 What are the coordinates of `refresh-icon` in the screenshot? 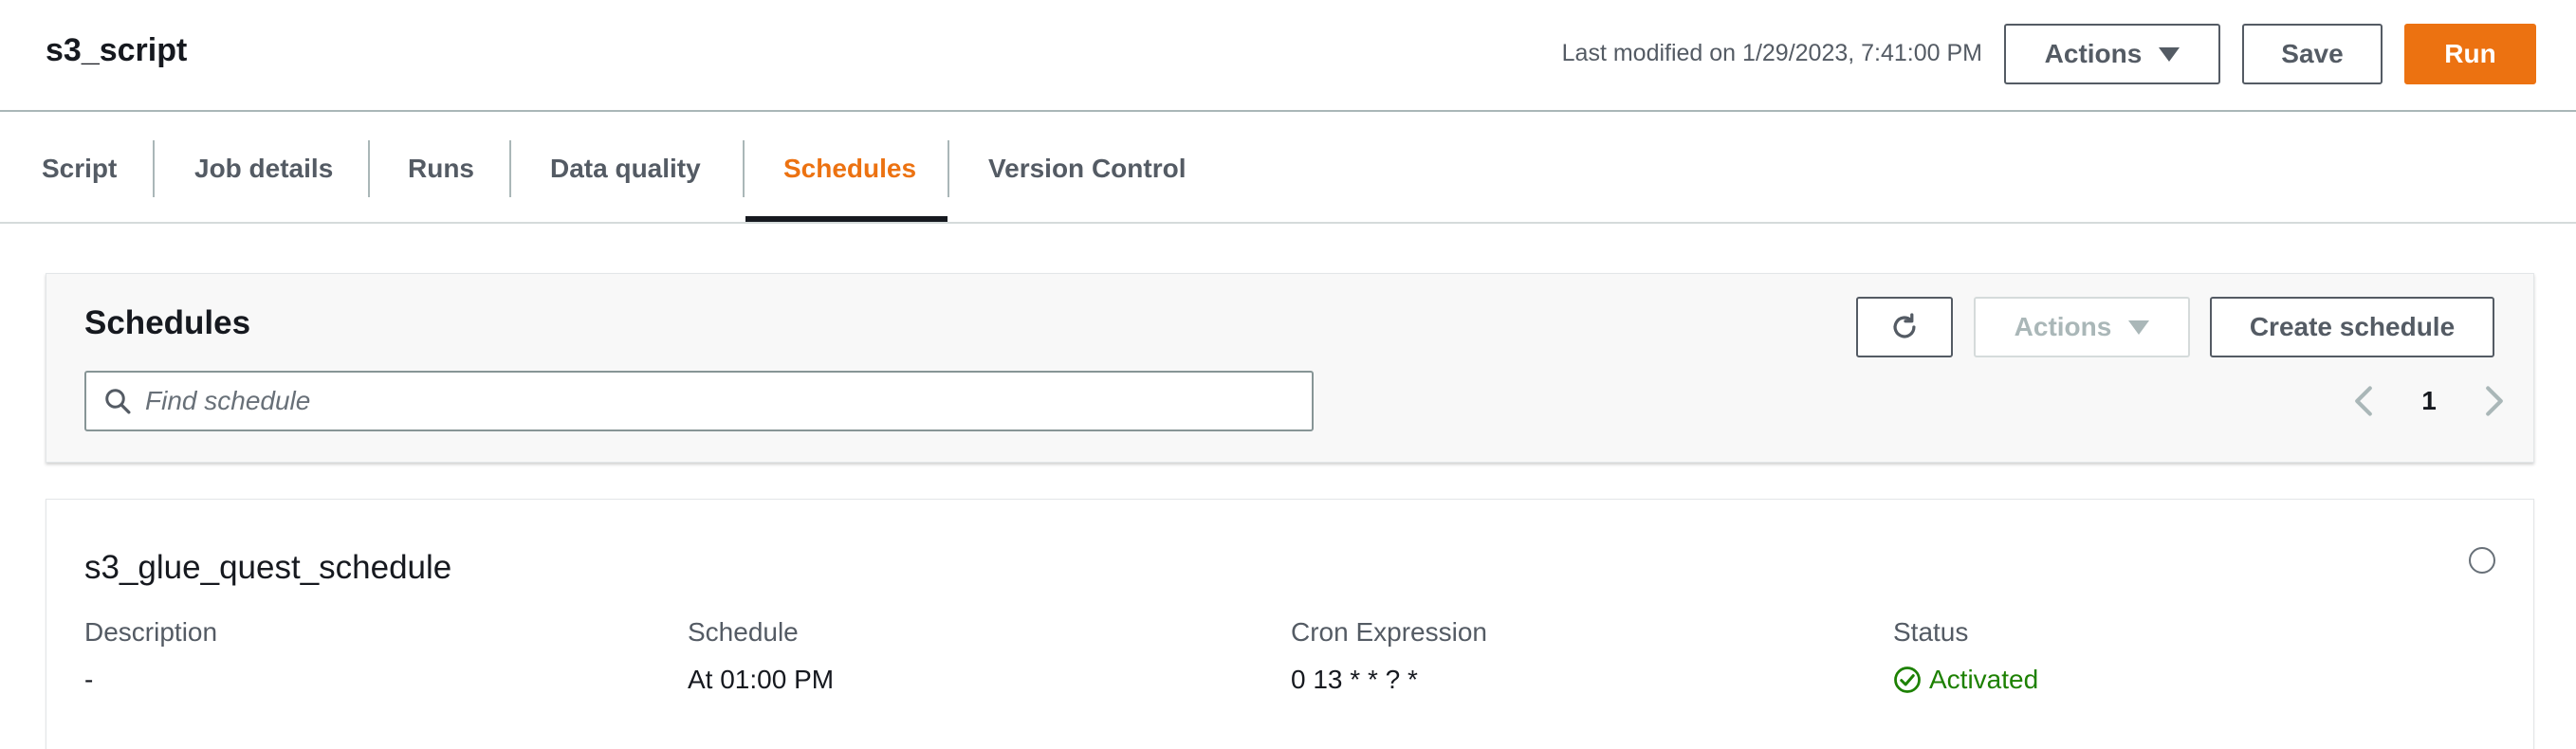 It's located at (1904, 325).